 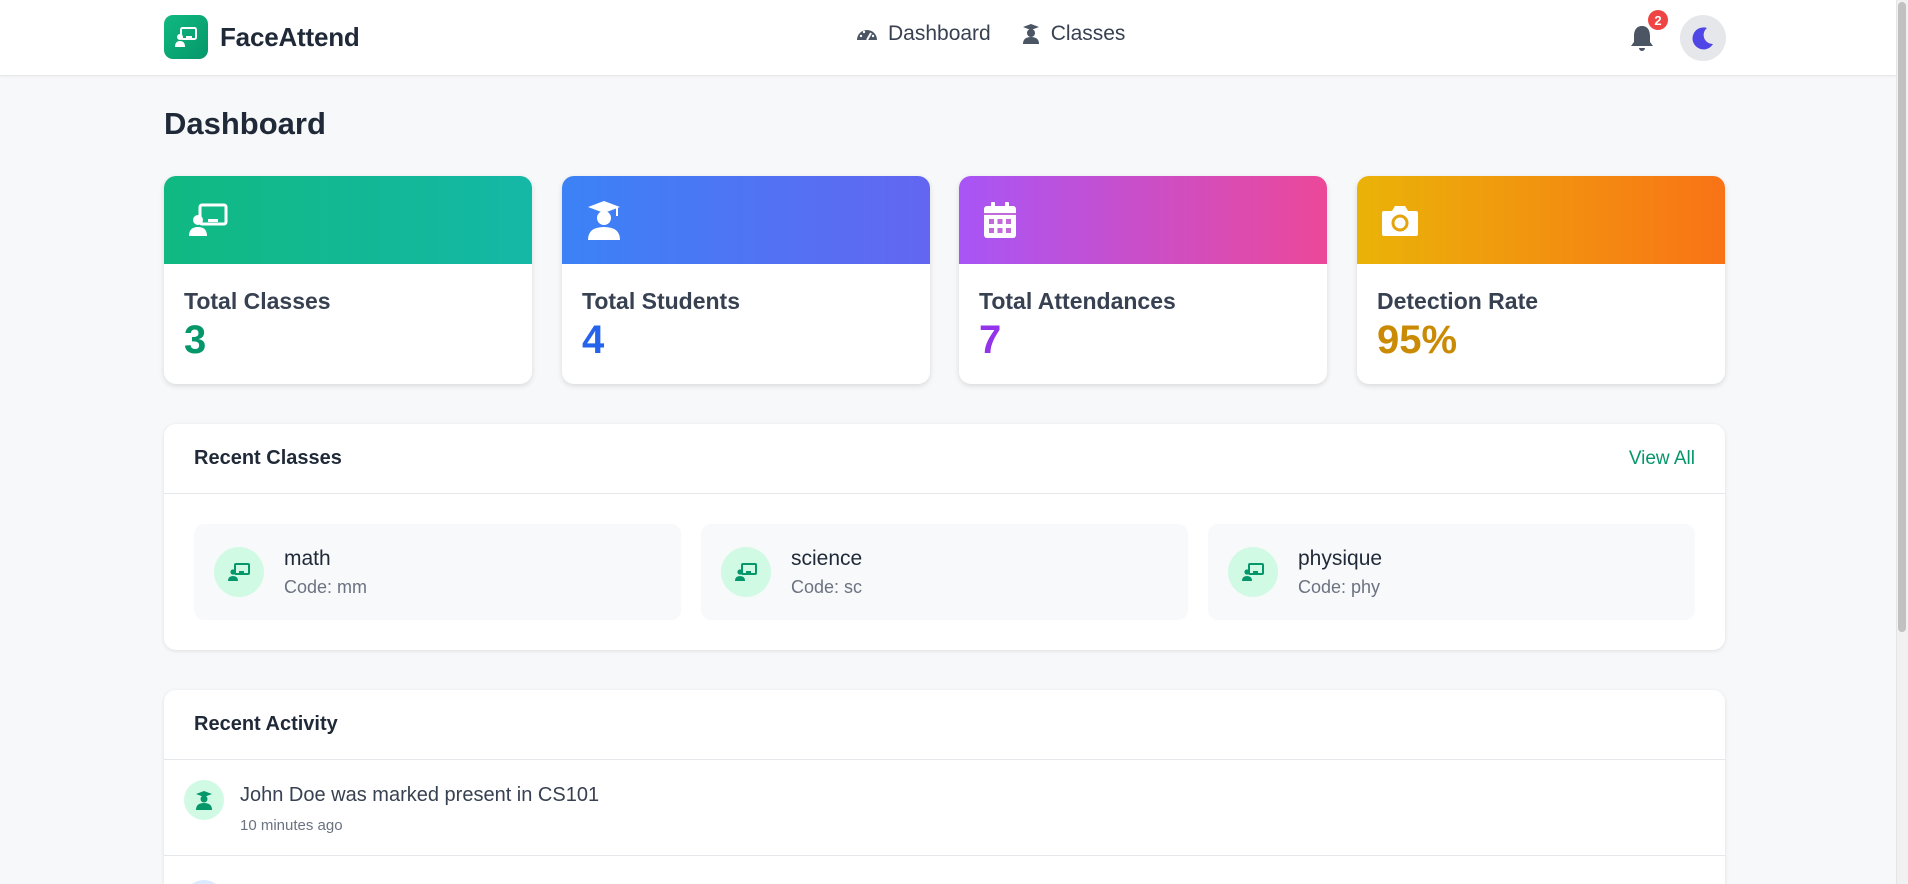 What do you see at coordinates (1458, 301) in the screenshot?
I see `stat-label: Detection Rate` at bounding box center [1458, 301].